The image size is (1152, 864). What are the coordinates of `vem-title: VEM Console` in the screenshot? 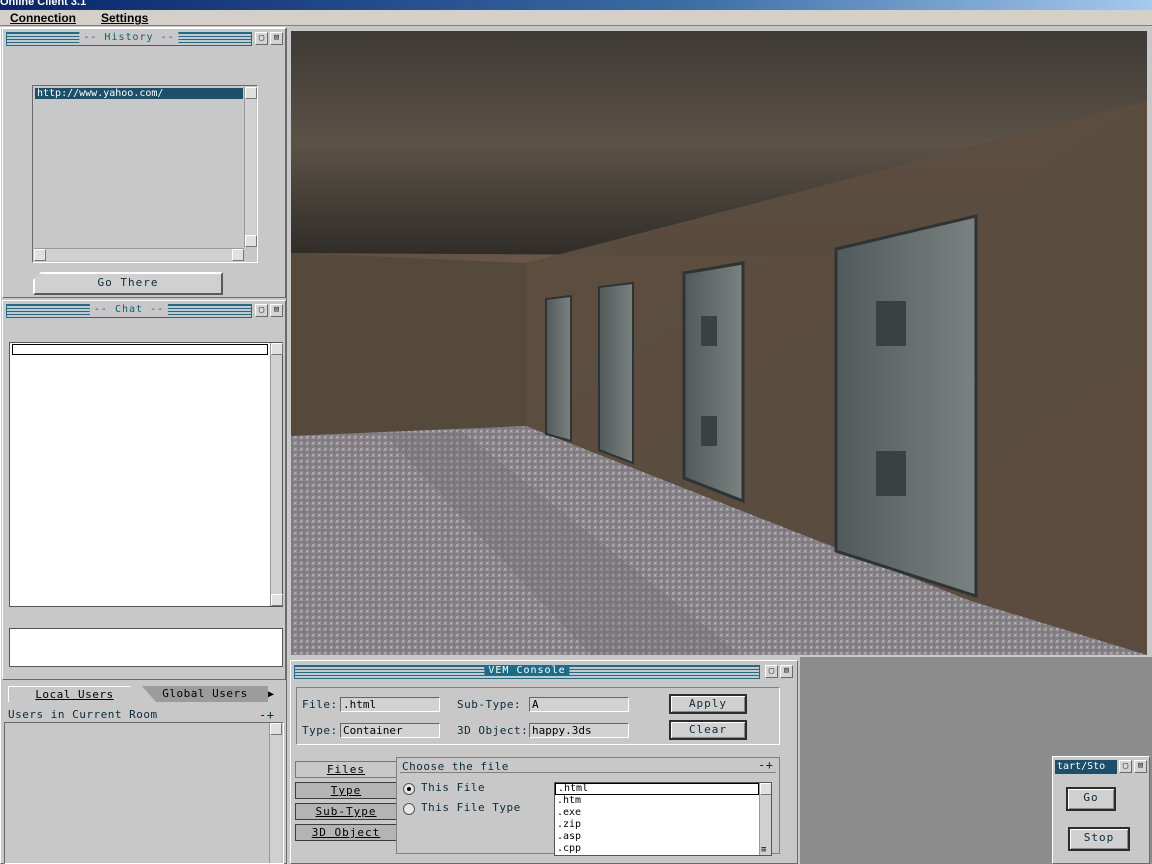 It's located at (527, 670).